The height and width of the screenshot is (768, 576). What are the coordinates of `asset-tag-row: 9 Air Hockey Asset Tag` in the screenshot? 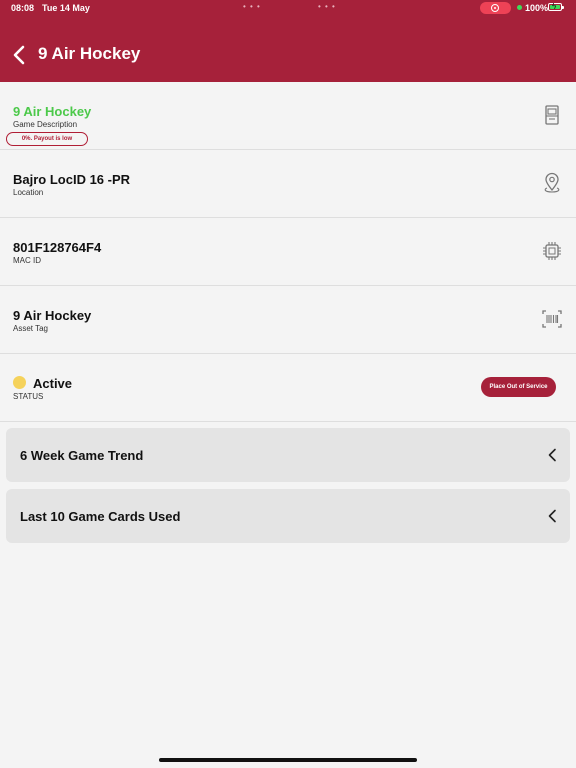 It's located at (288, 320).